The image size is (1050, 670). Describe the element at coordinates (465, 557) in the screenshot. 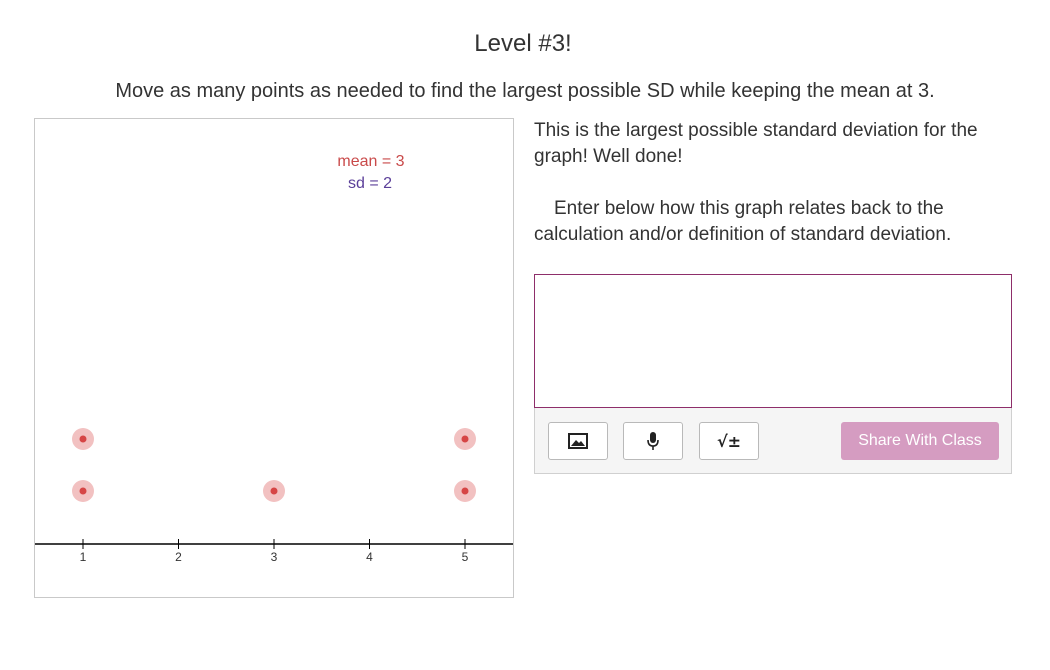

I see `axis-tick-label: 5` at that location.